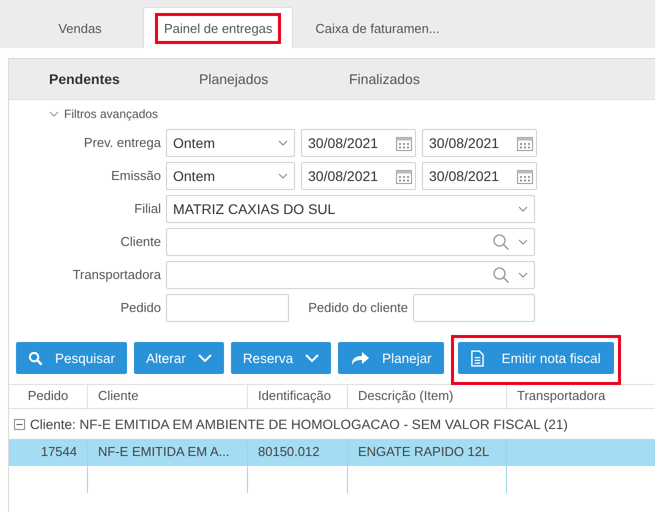 This screenshot has width=655, height=512. I want to click on dropdown: MATRIZ CAXIAS DO SUL, so click(350, 208).